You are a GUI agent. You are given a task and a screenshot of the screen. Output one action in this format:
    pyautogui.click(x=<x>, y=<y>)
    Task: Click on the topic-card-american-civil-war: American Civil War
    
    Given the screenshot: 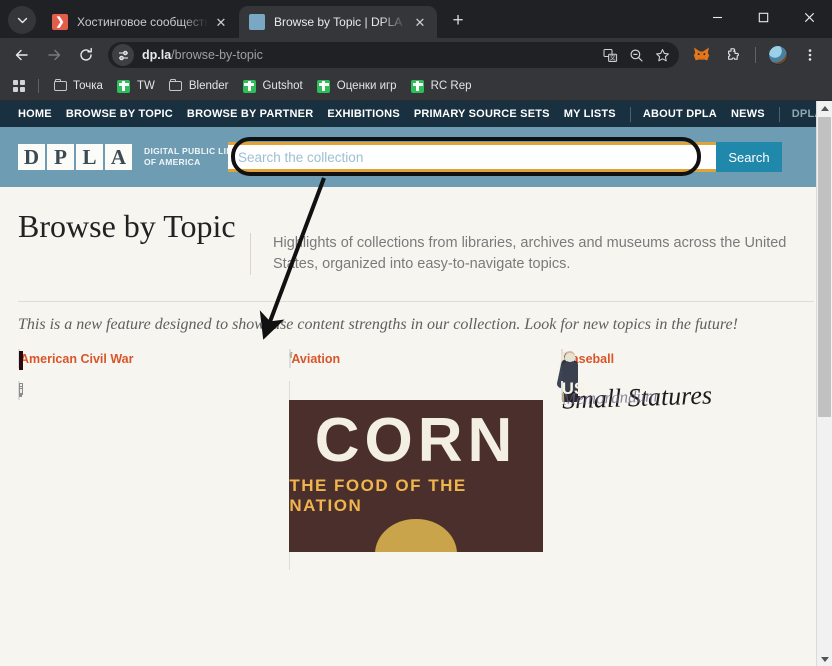 What is the action you would take?
    pyautogui.click(x=144, y=359)
    